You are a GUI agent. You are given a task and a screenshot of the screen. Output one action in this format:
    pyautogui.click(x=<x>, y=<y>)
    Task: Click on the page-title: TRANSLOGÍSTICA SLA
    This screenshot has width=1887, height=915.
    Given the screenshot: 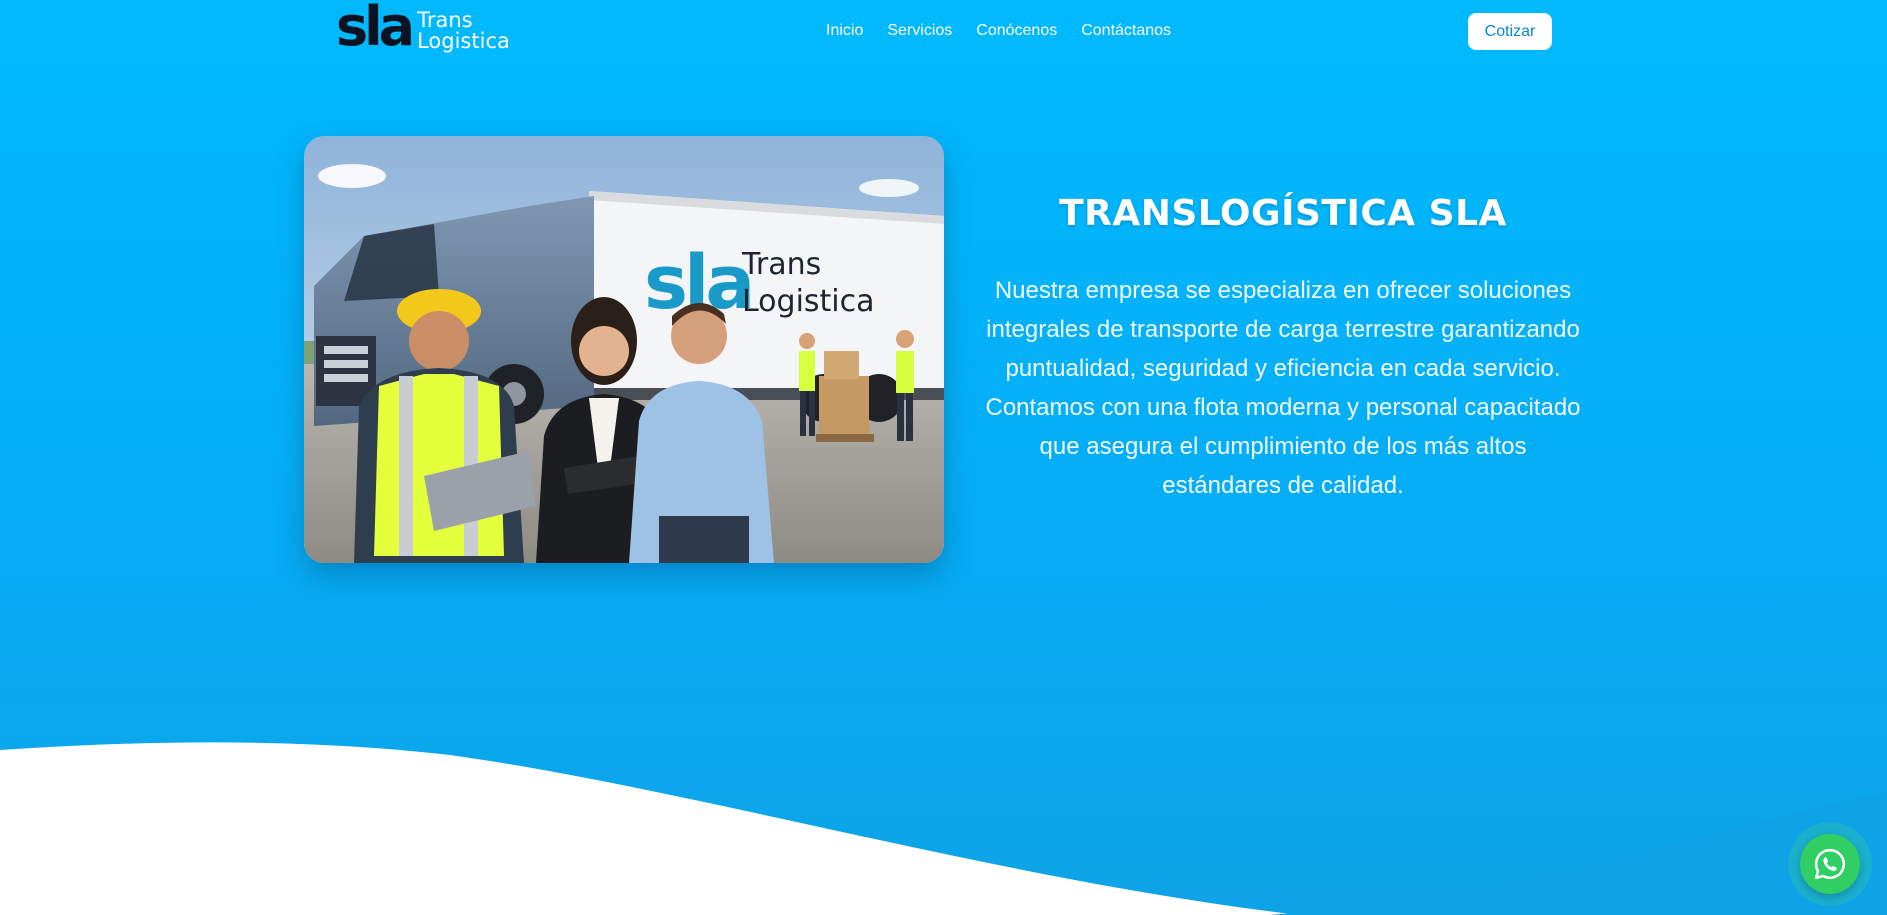 What is the action you would take?
    pyautogui.click(x=1283, y=213)
    